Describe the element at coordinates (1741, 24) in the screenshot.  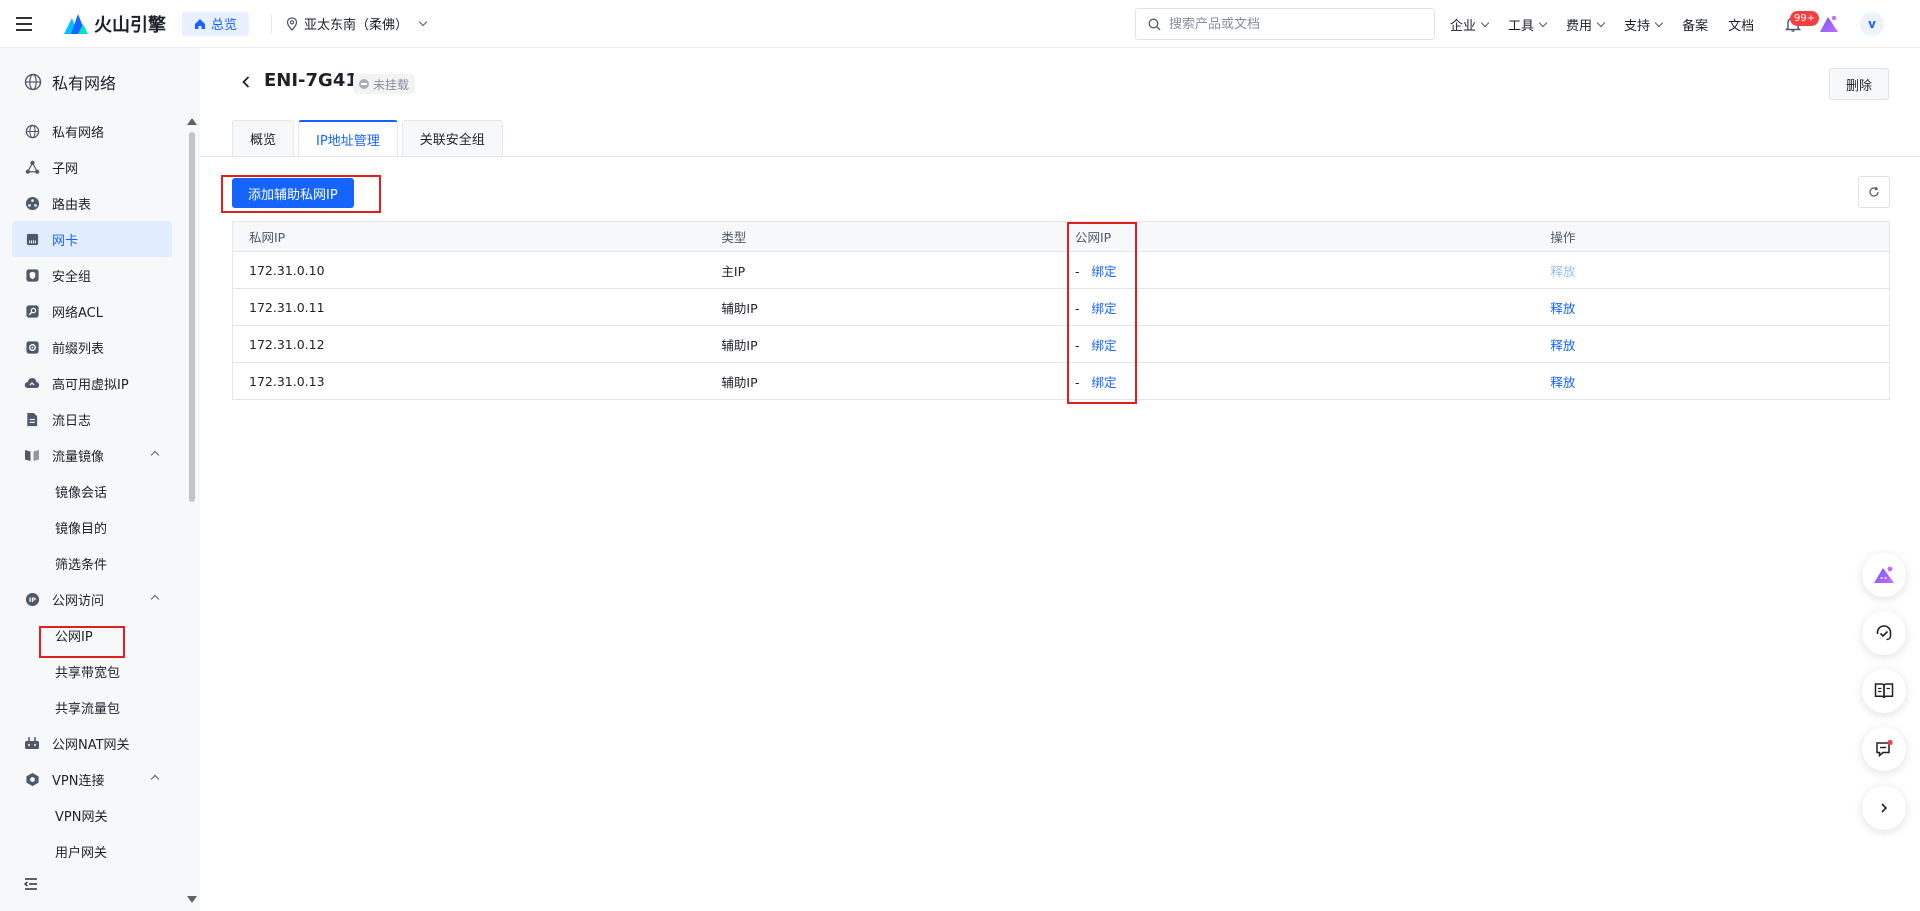
I see `nav-docs: 文档` at that location.